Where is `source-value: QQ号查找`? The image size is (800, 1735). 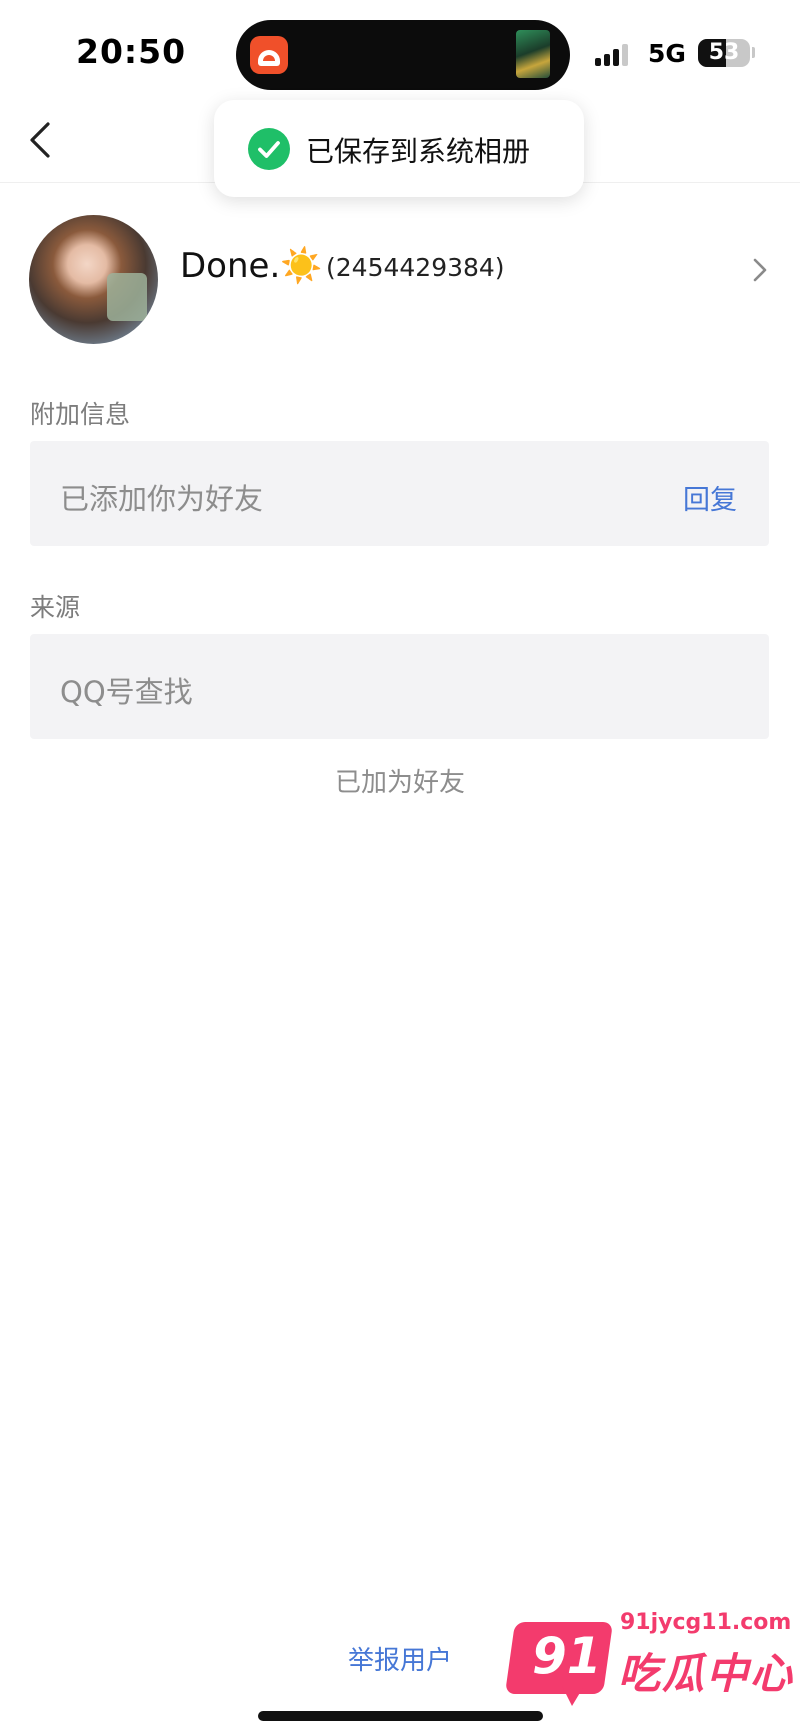 source-value: QQ号查找 is located at coordinates (126, 692).